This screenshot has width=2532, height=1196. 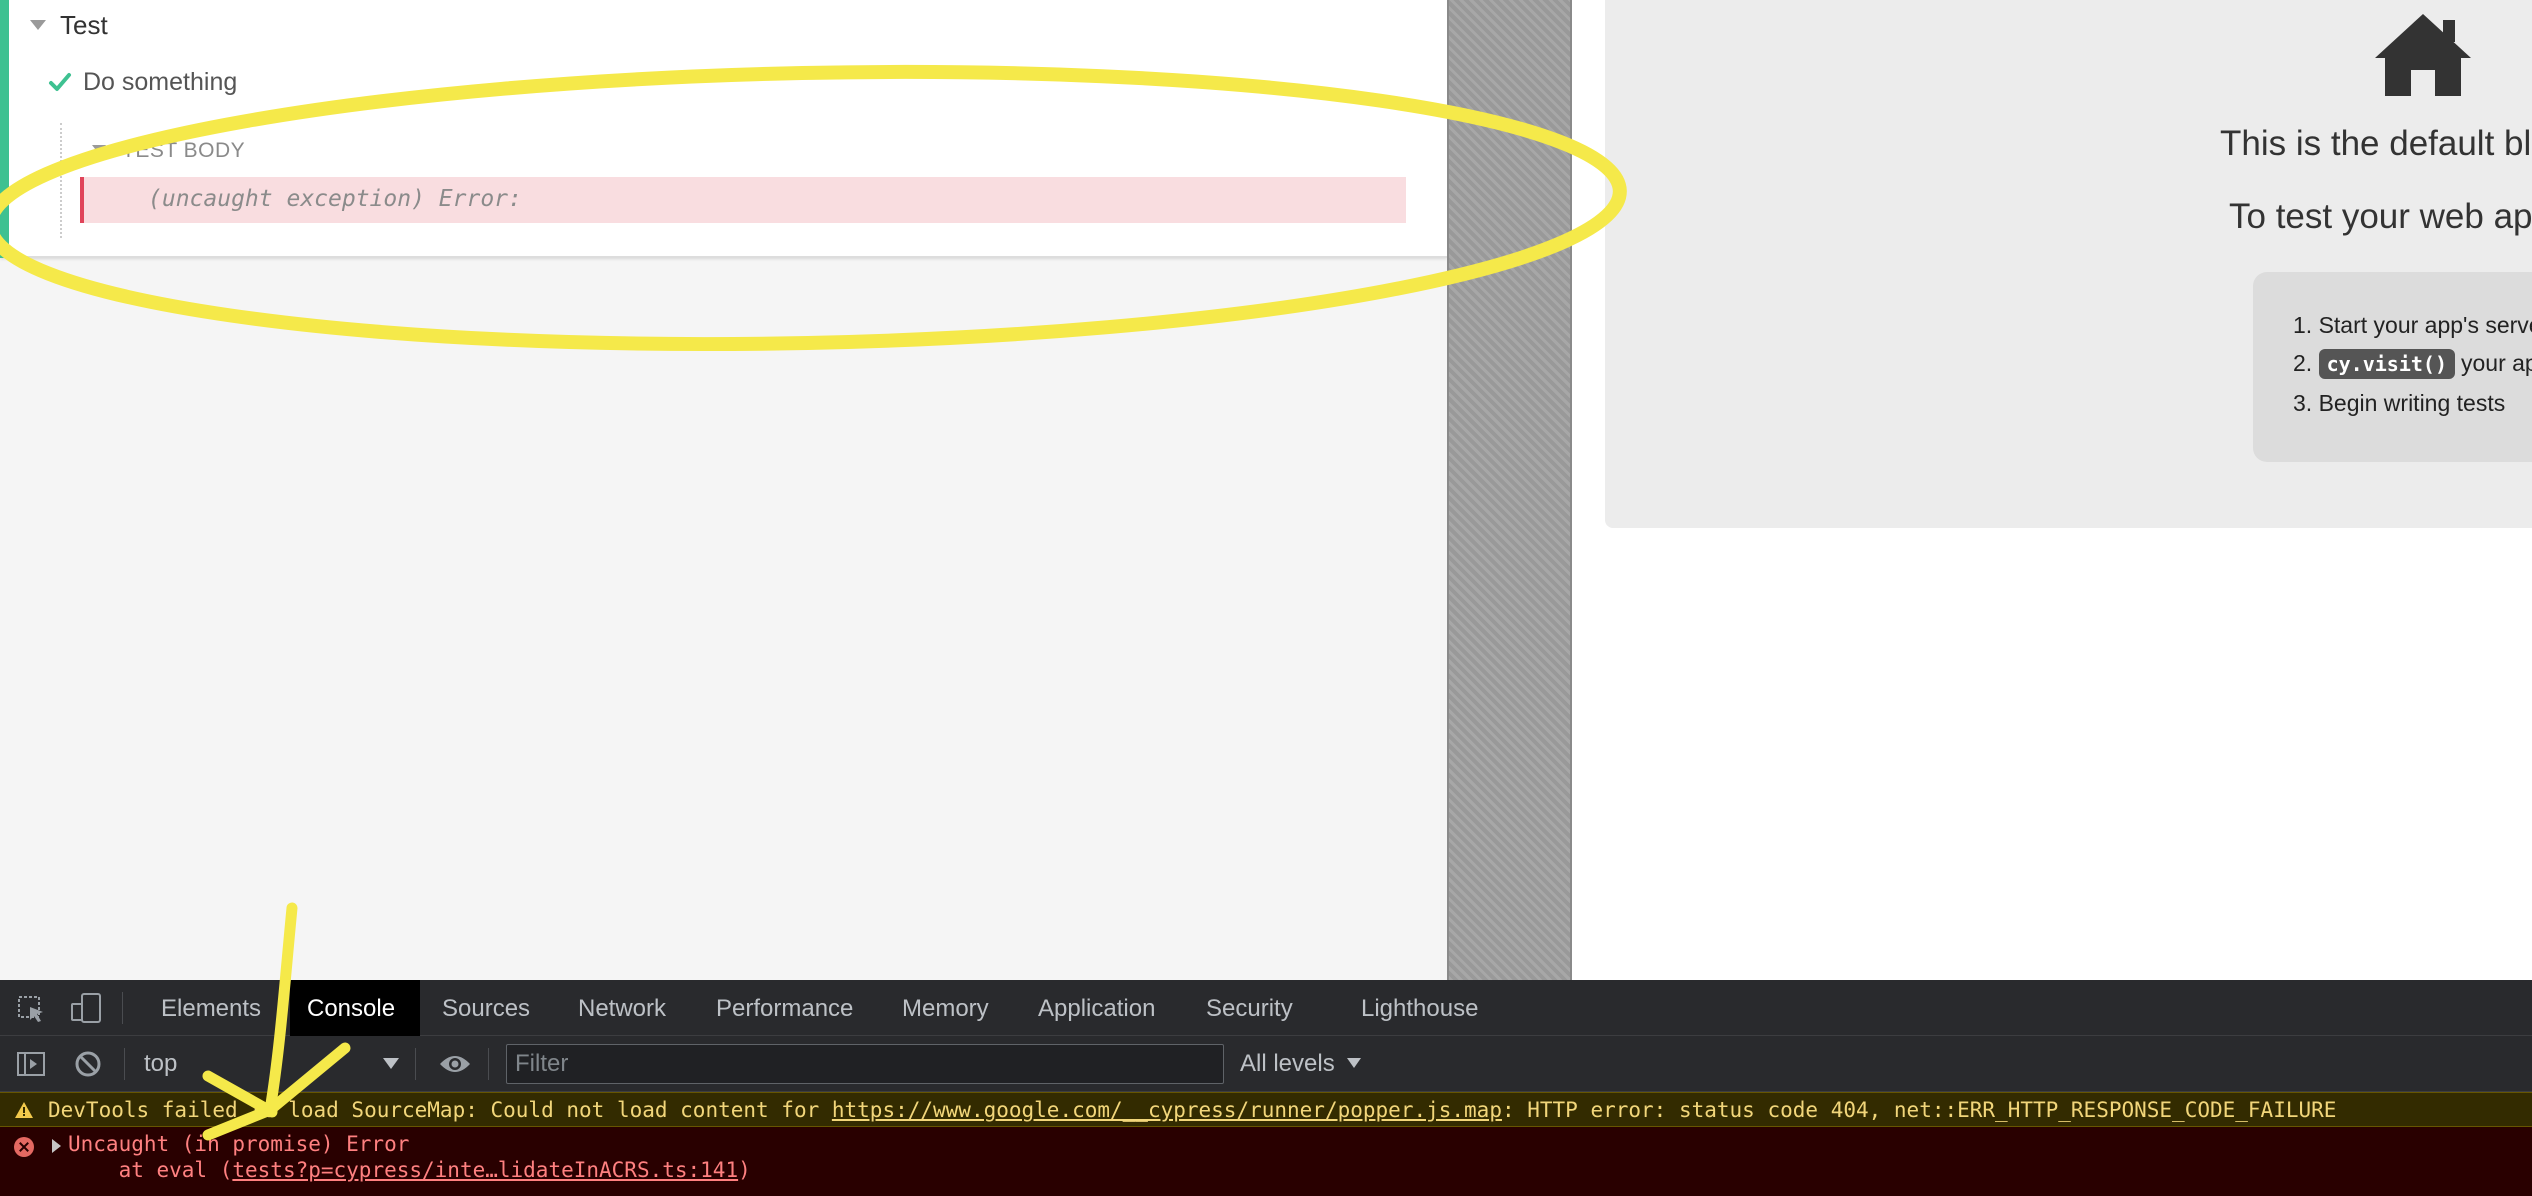 I want to click on error-title: Uncaught (in promise) Error, so click(x=238, y=1144).